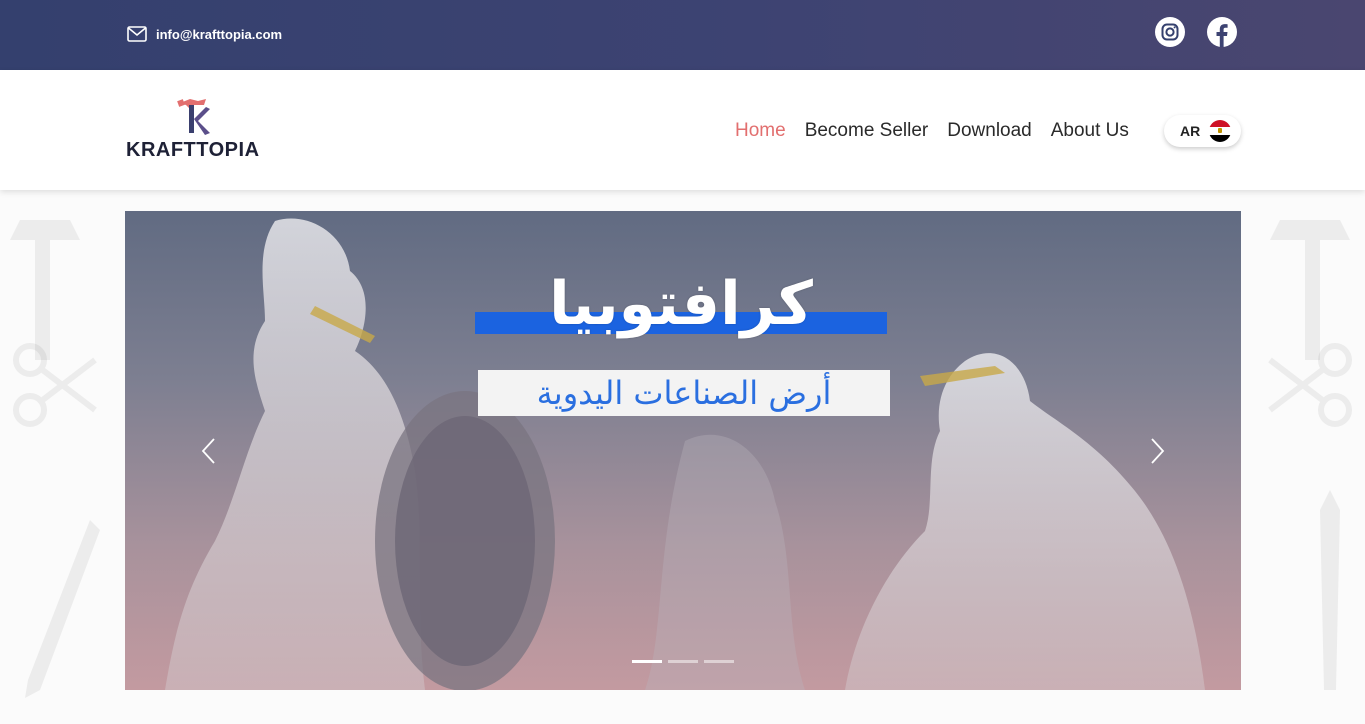 This screenshot has height=724, width=1365. Describe the element at coordinates (1220, 131) in the screenshot. I see `egypt-flag-icon` at that location.